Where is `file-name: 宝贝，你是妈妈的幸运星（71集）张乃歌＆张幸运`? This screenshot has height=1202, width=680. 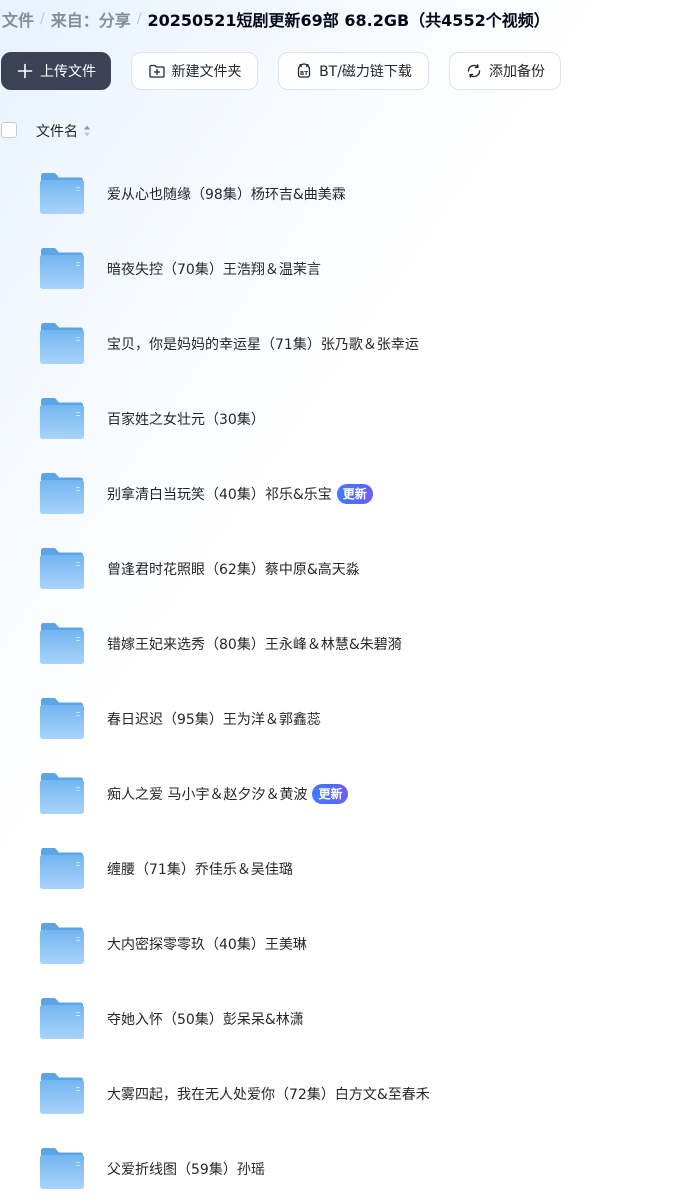
file-name: 宝贝，你是妈妈的幸运星（71集）张乃歌＆张幸运 is located at coordinates (263, 344).